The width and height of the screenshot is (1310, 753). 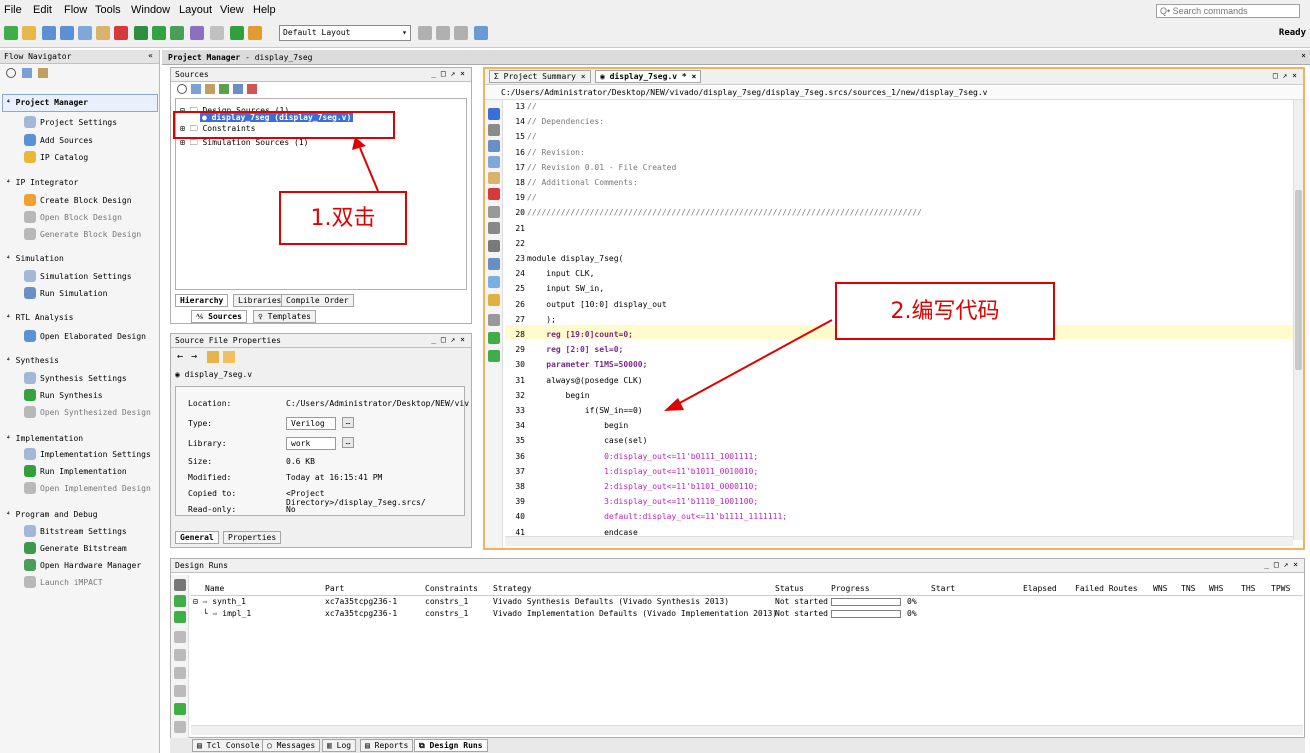 I want to click on sigma-icon, so click(x=237, y=33).